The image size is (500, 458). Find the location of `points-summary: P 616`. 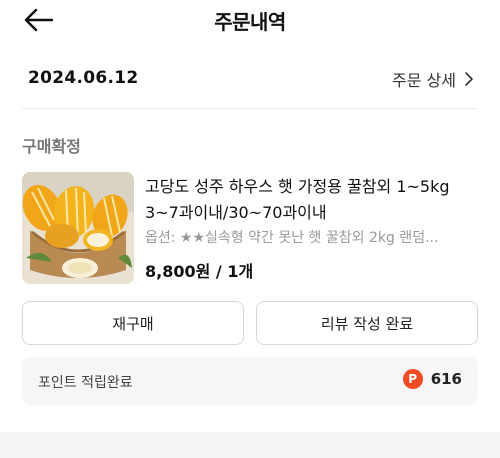

points-summary: P 616 is located at coordinates (432, 379).